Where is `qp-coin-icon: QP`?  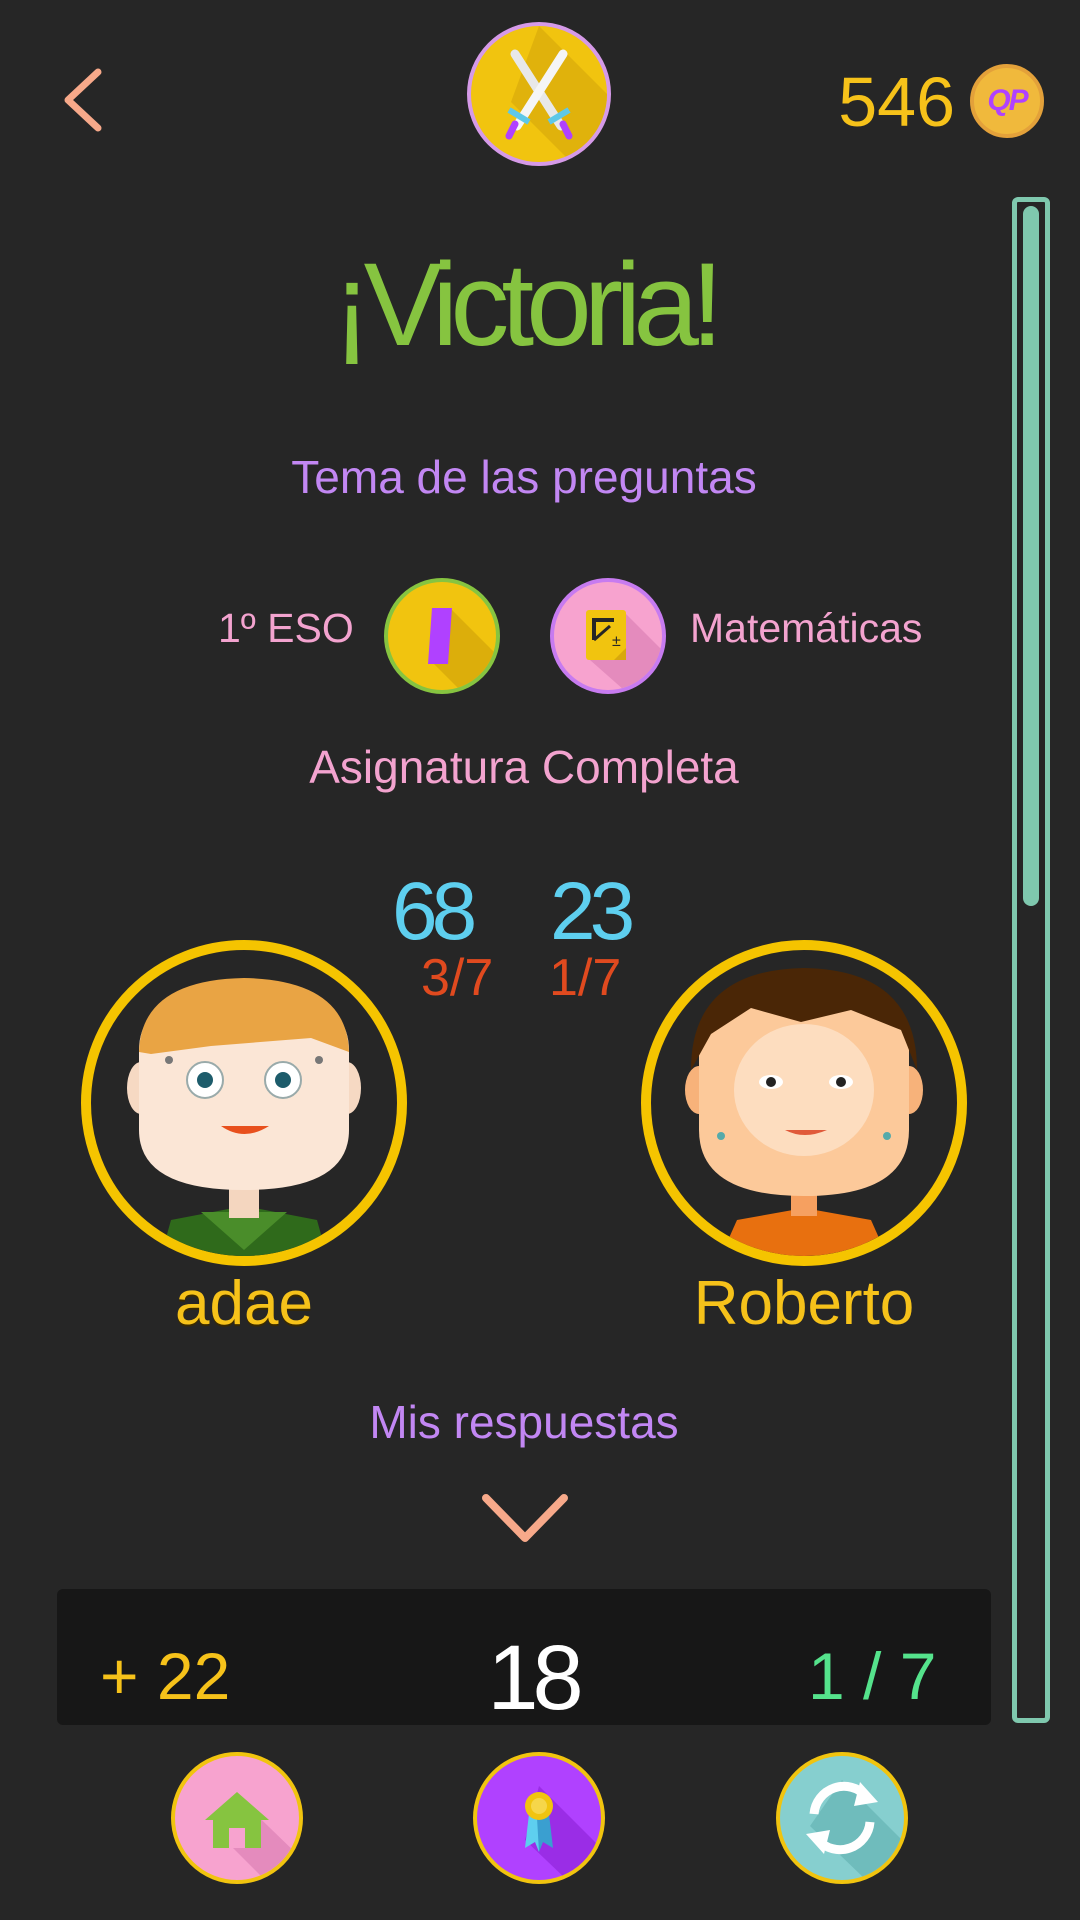 qp-coin-icon: QP is located at coordinates (1007, 101).